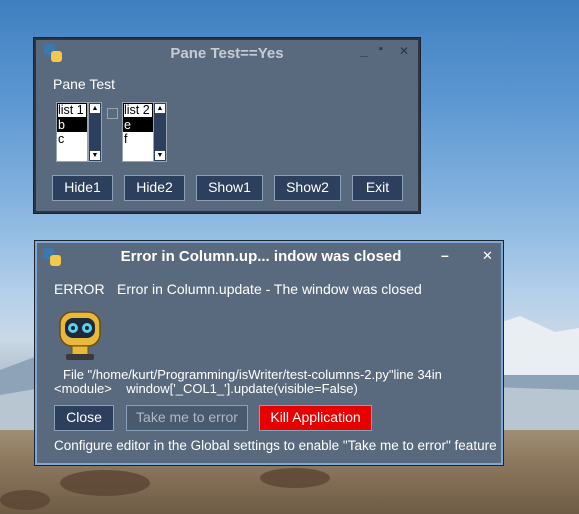  I want to click on show2-button: Show2, so click(307, 188).